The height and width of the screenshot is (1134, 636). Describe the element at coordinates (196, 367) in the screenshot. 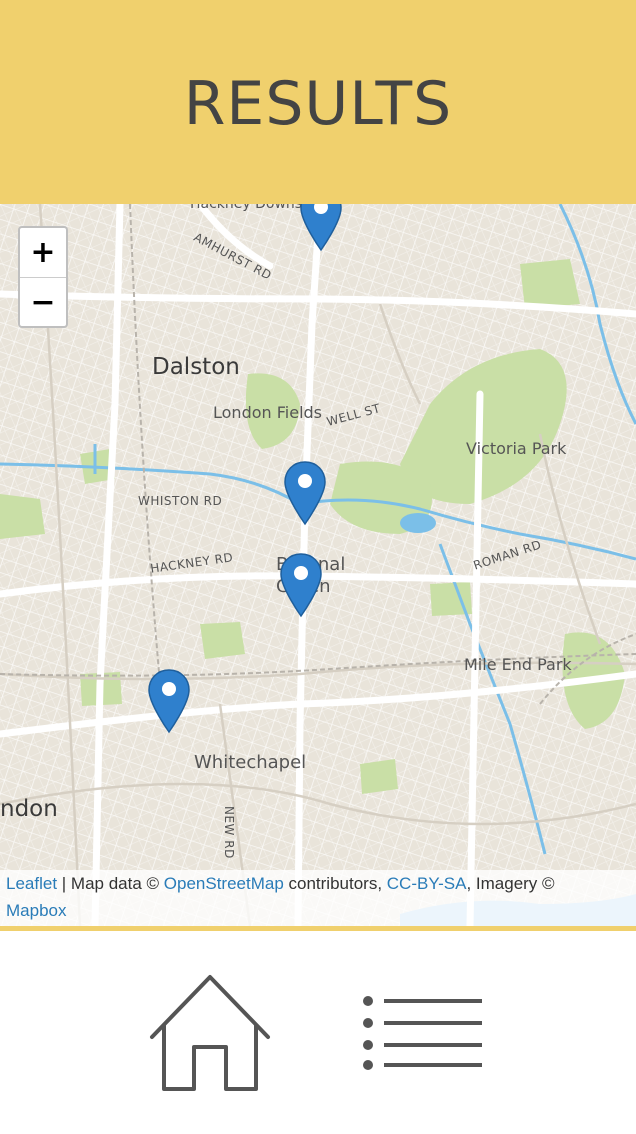

I see `place-label-dalston: Dalston` at that location.